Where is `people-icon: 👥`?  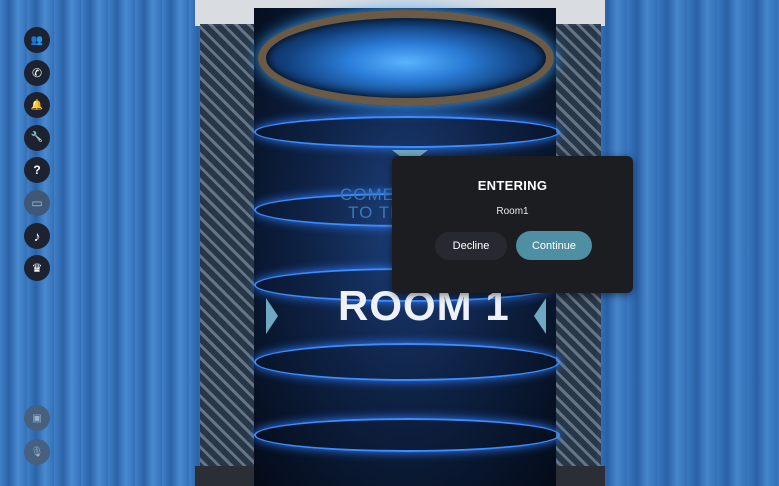 people-icon: 👥 is located at coordinates (37, 40).